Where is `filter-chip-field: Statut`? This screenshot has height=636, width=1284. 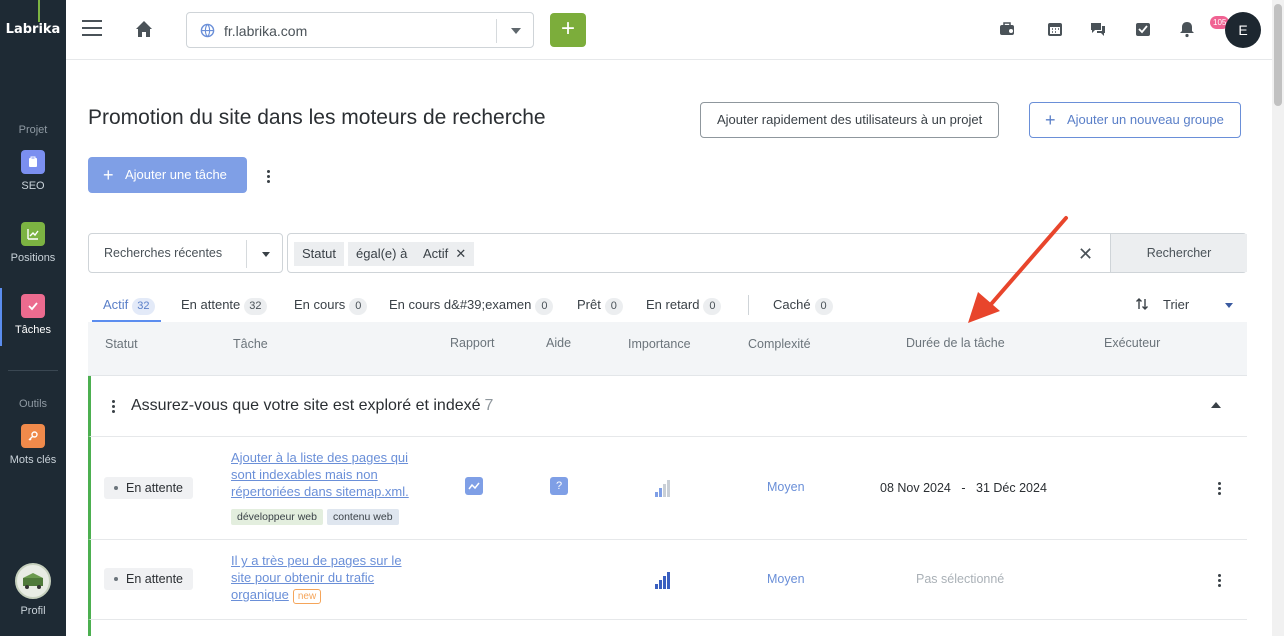
filter-chip-field: Statut is located at coordinates (319, 254).